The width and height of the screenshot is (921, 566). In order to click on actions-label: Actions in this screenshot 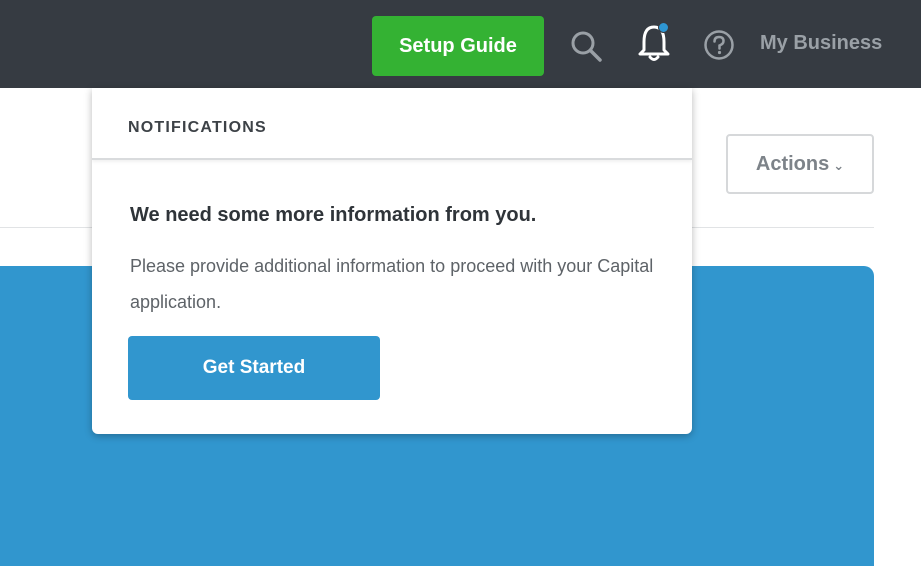, I will do `click(792, 163)`.